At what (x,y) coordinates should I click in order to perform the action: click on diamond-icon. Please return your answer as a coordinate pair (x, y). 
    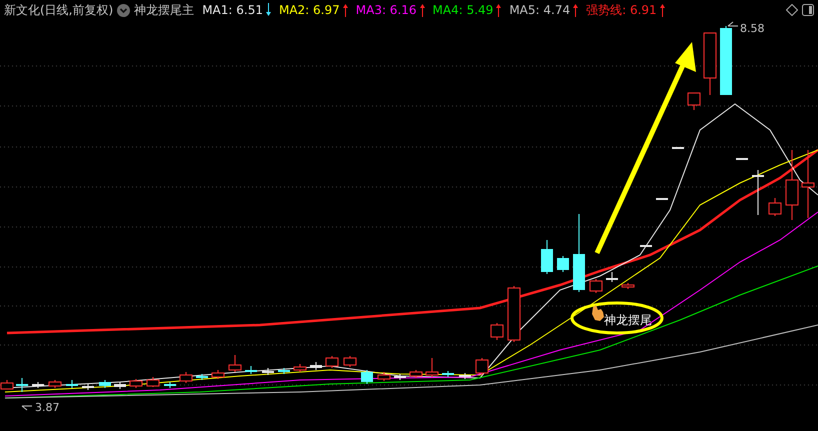
    Looking at the image, I should click on (792, 10).